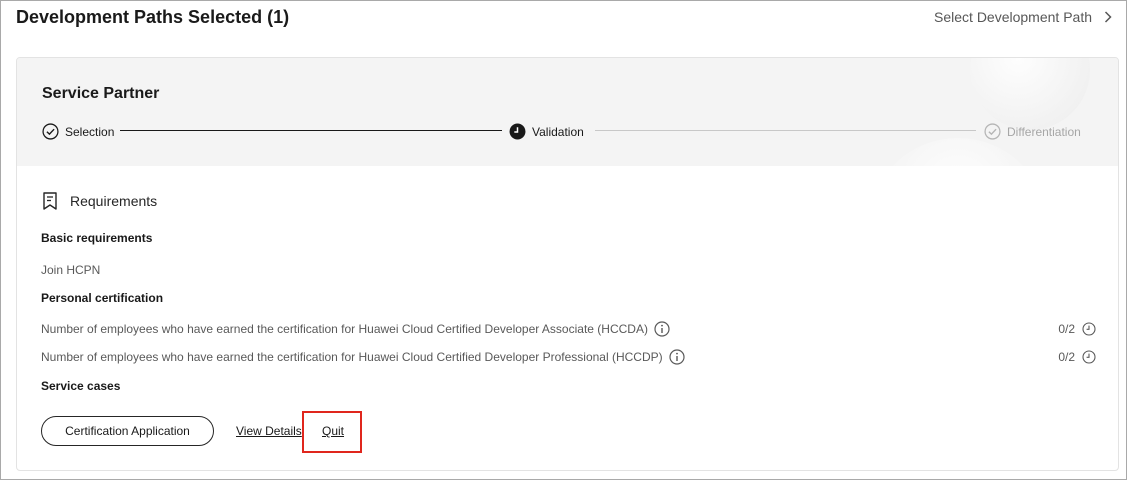  Describe the element at coordinates (269, 431) in the screenshot. I see `view-details-link: View Details` at that location.